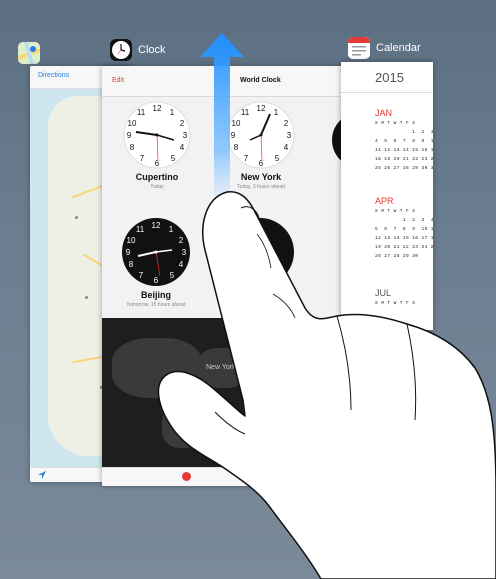  Describe the element at coordinates (157, 177) in the screenshot. I see `city-name: Cupertino` at that location.